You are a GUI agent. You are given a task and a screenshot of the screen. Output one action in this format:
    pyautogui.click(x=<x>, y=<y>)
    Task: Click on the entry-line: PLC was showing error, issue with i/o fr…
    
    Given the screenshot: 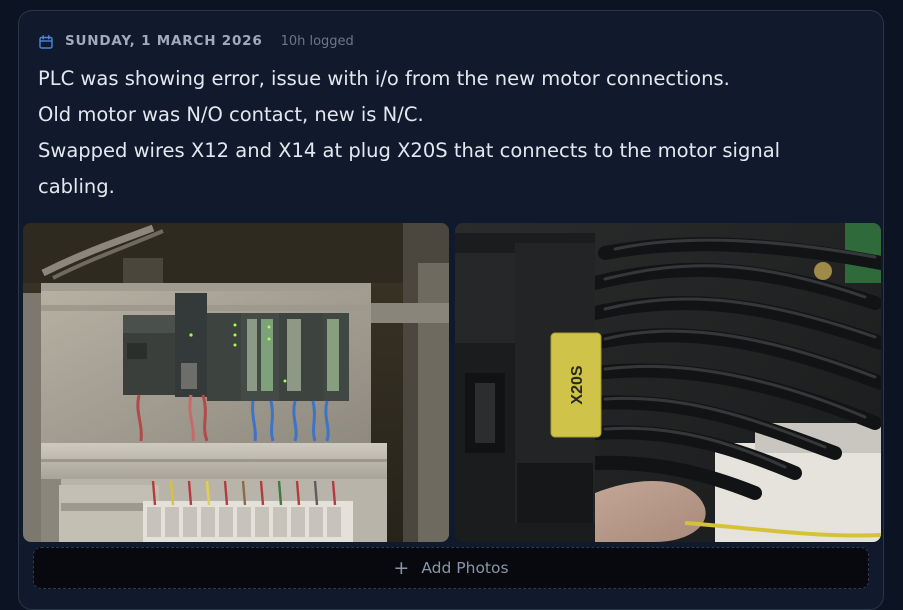 What is the action you would take?
    pyautogui.click(x=384, y=78)
    